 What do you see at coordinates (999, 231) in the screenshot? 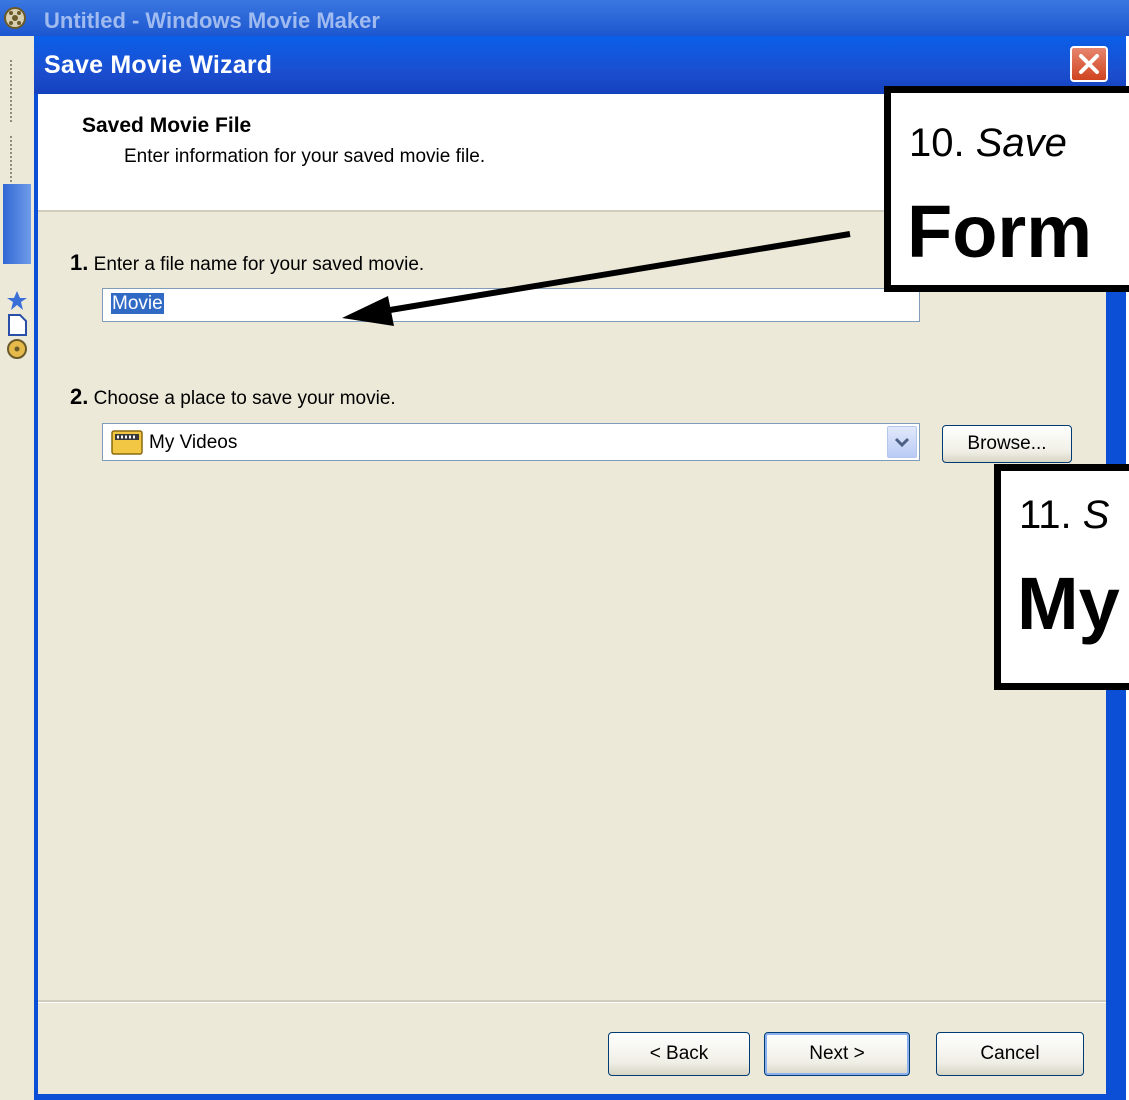
I see `callout-step10-bold: Form` at bounding box center [999, 231].